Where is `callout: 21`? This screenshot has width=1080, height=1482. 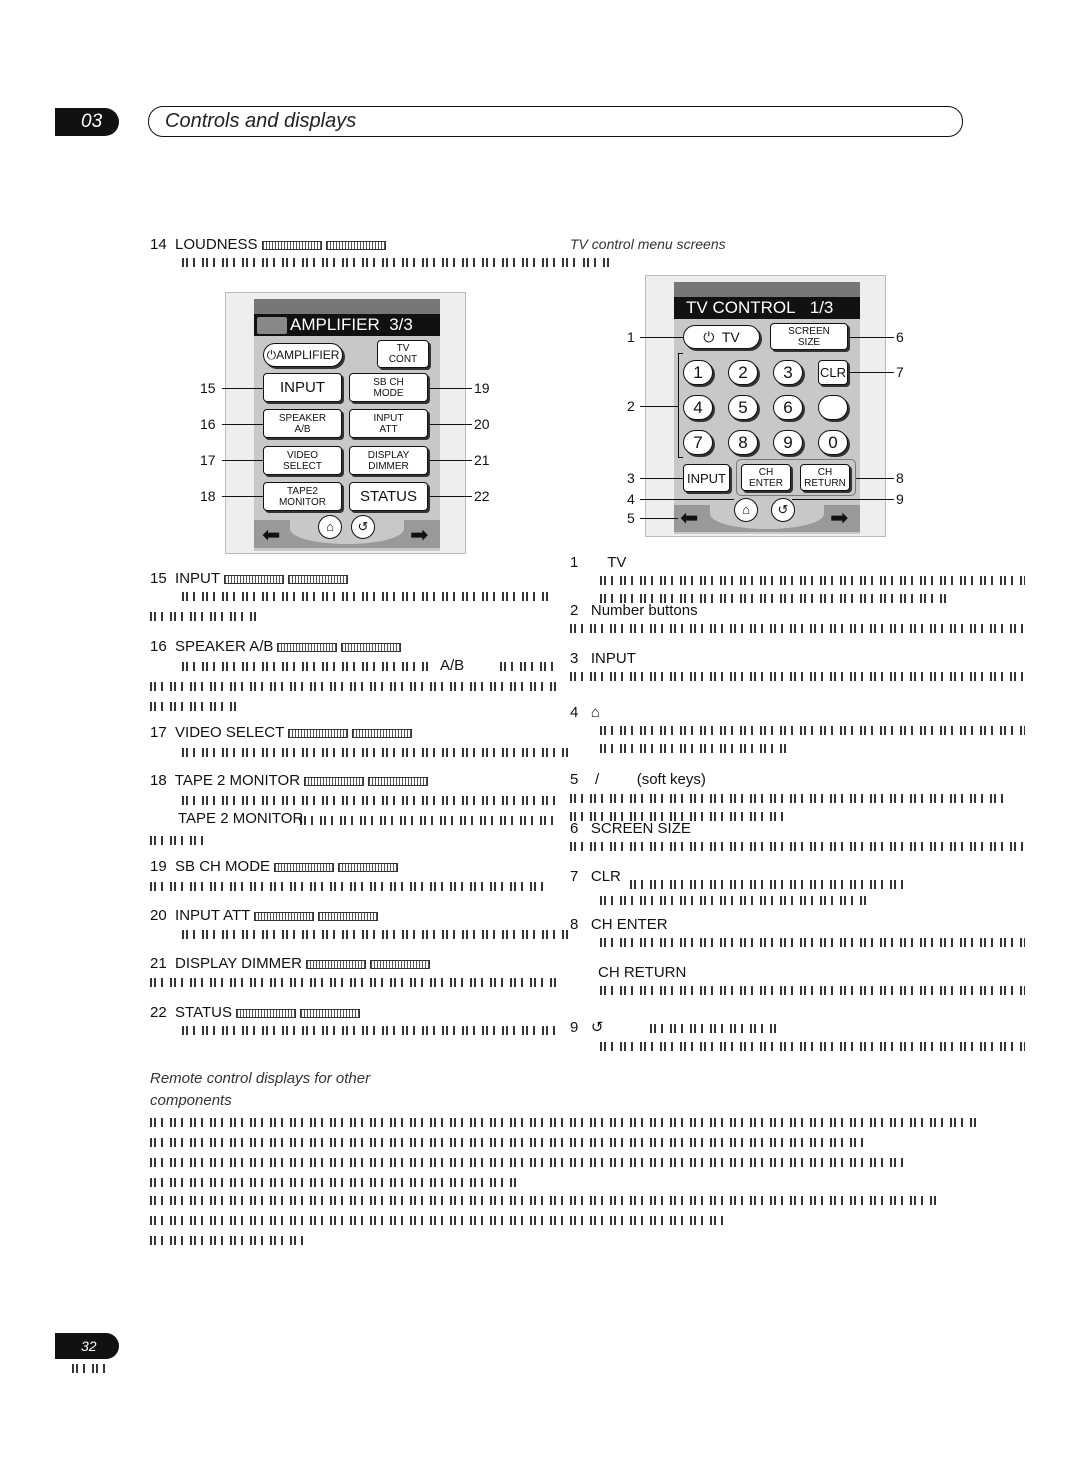
callout: 21 is located at coordinates (482, 460).